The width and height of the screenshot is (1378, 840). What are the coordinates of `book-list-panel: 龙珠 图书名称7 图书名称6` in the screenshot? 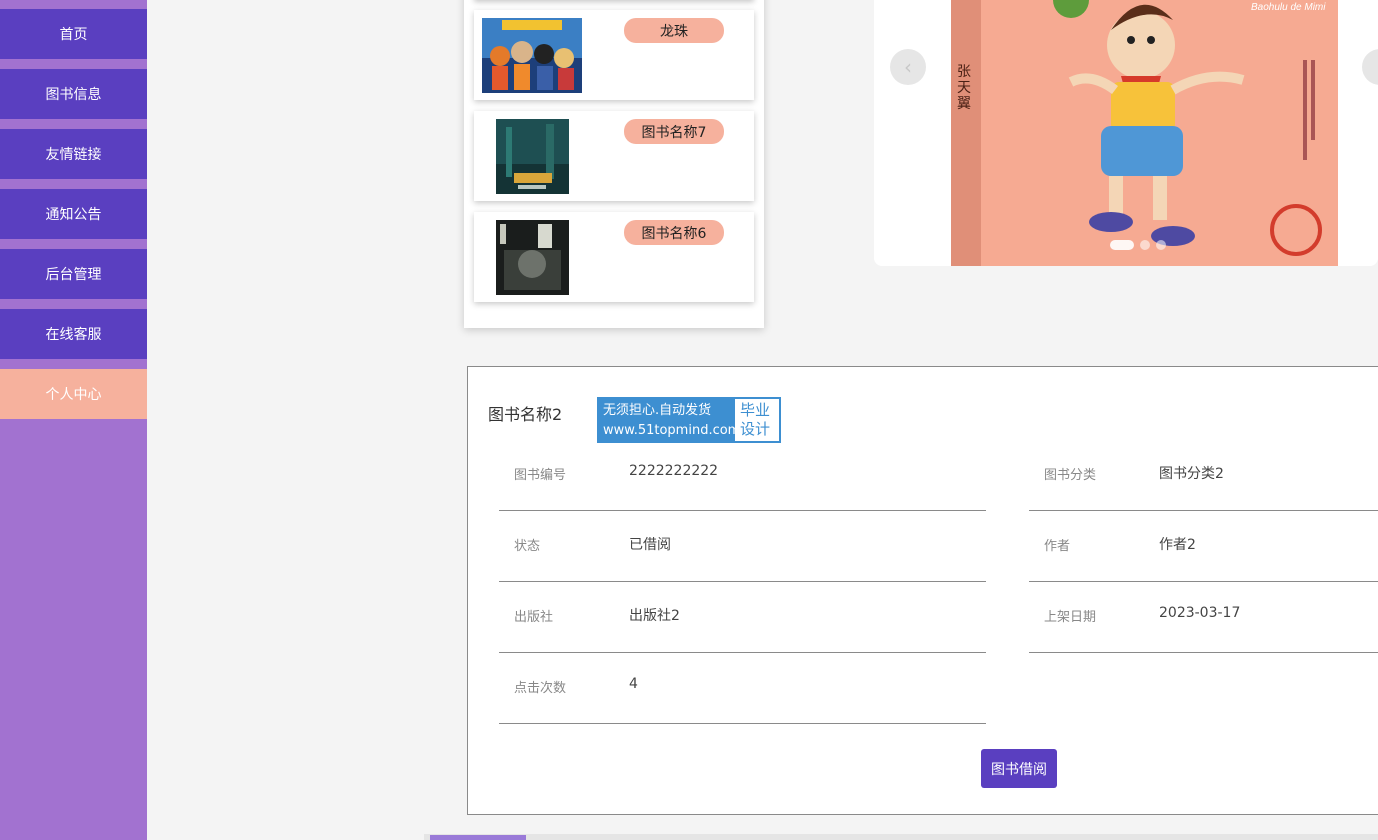 It's located at (614, 164).